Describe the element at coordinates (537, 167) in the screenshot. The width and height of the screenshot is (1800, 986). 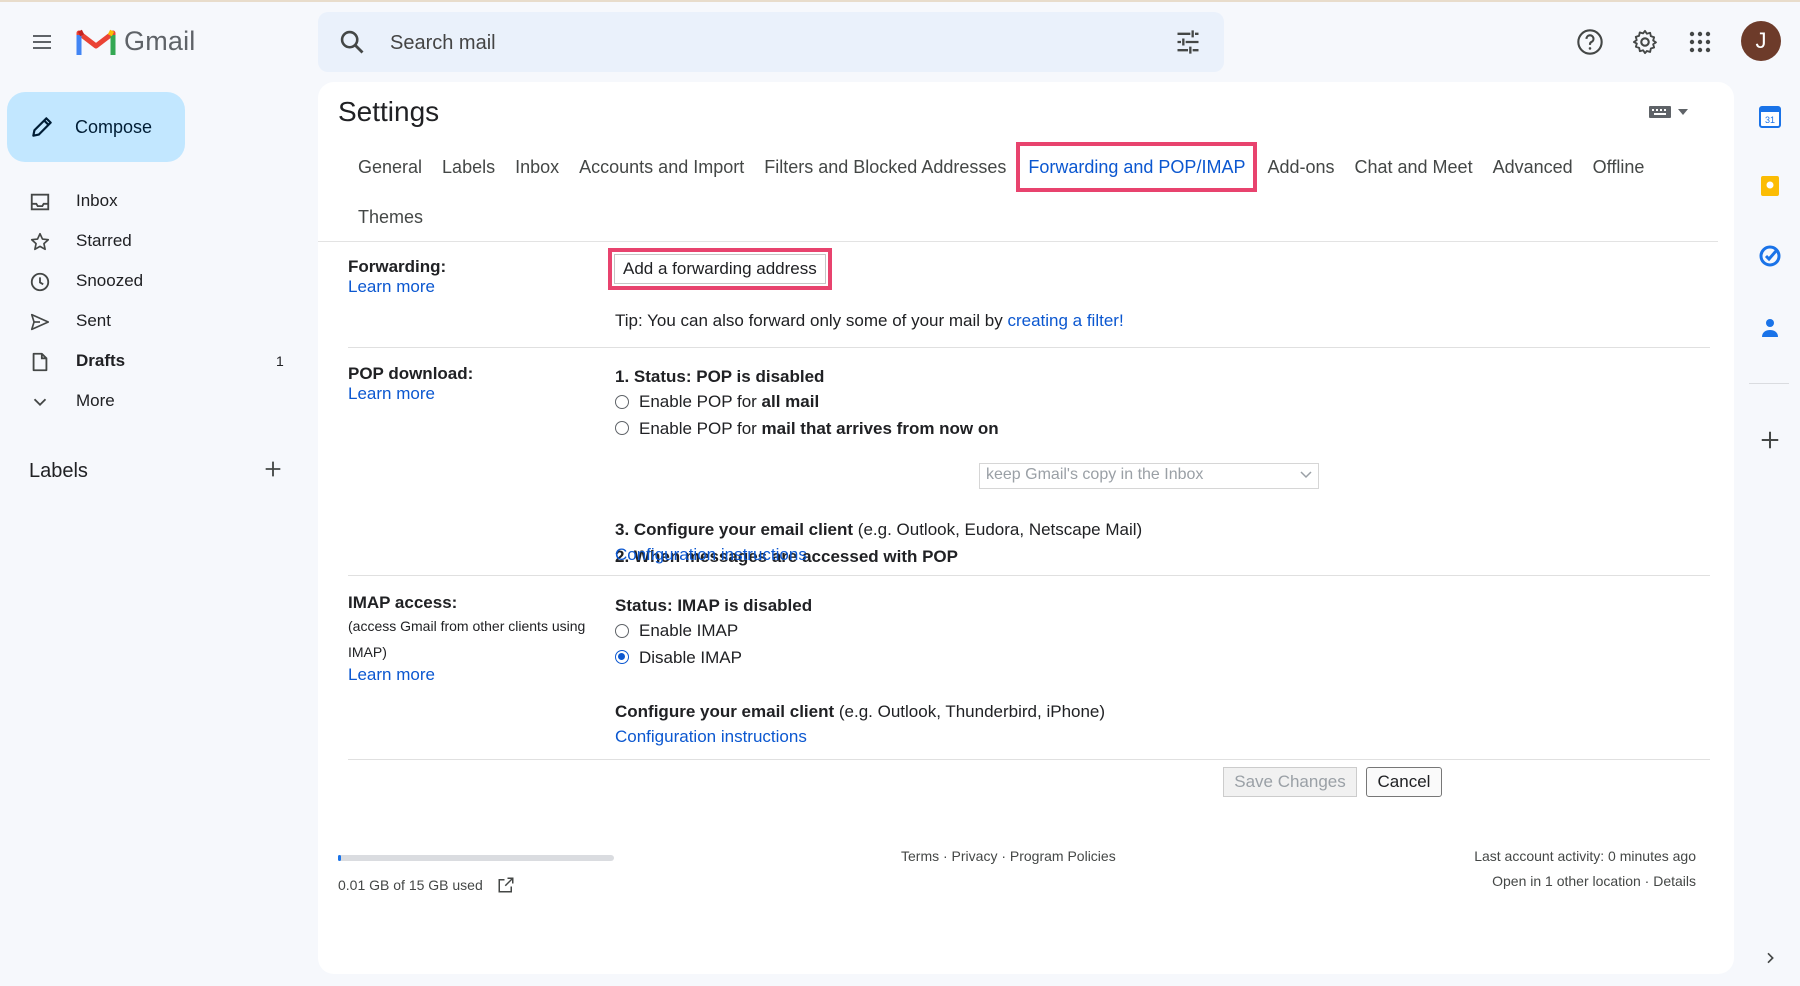
I see `tab-inbox: Inbox` at that location.